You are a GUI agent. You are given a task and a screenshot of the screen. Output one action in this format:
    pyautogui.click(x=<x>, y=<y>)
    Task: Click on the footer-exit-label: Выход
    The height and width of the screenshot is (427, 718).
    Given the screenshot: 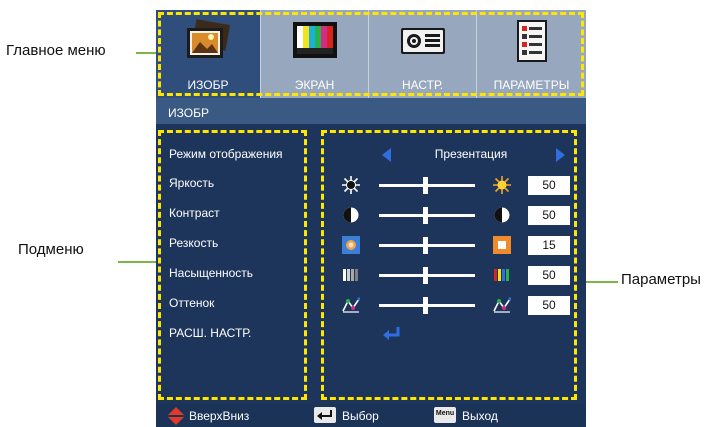 What is the action you would take?
    pyautogui.click(x=480, y=416)
    